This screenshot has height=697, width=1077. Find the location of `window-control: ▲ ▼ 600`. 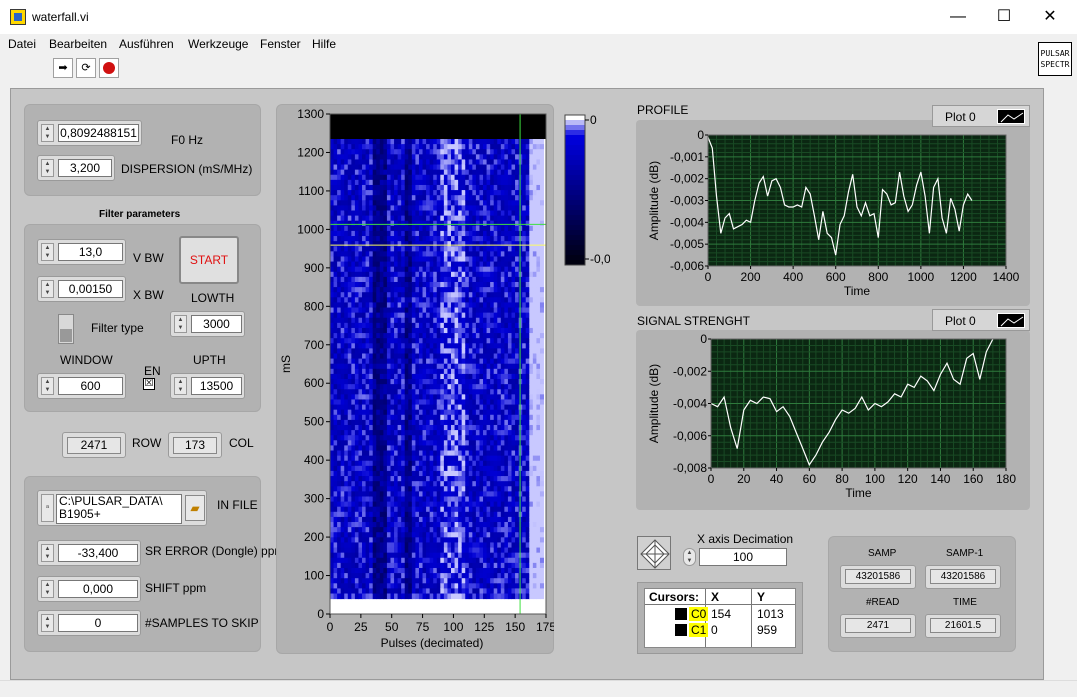

window-control: ▲ ▼ 600 is located at coordinates (81, 386).